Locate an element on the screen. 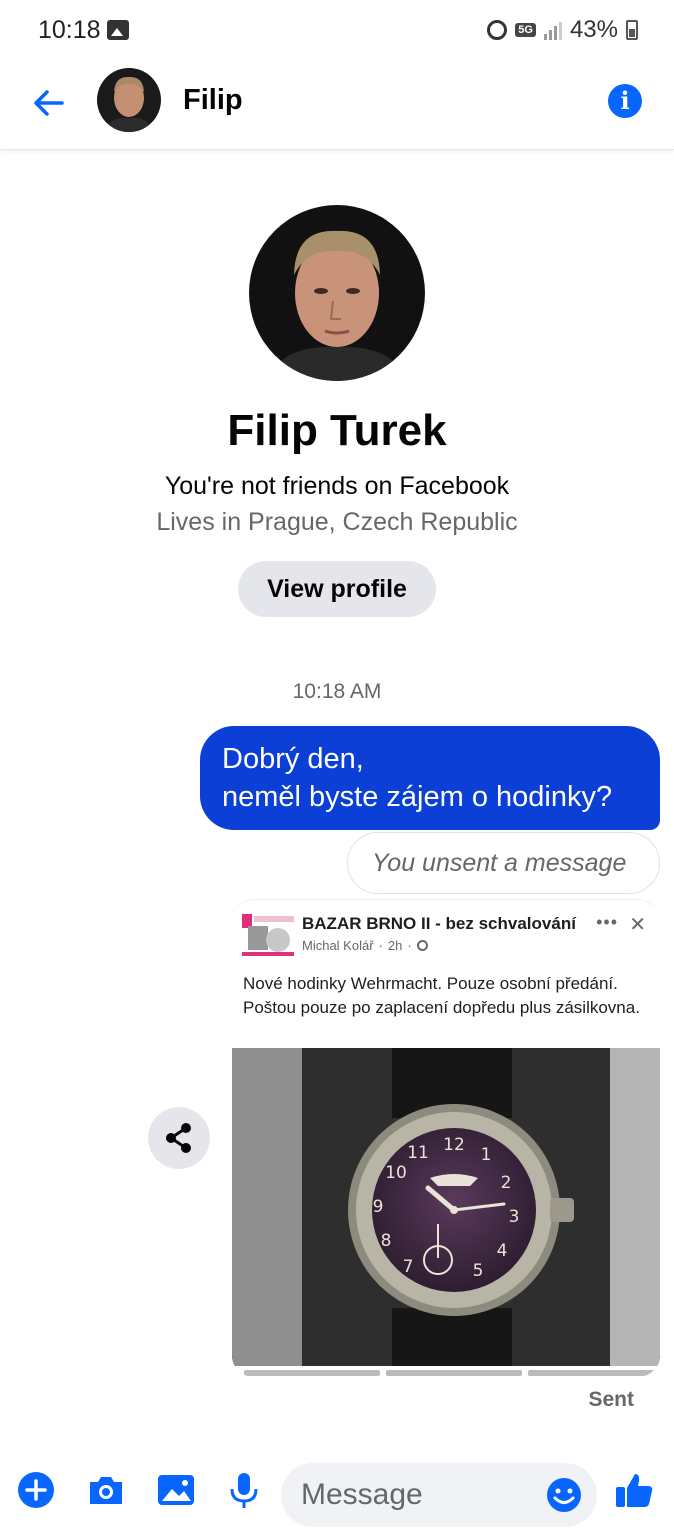  svg-text: 4 is located at coordinates (502, 1251).